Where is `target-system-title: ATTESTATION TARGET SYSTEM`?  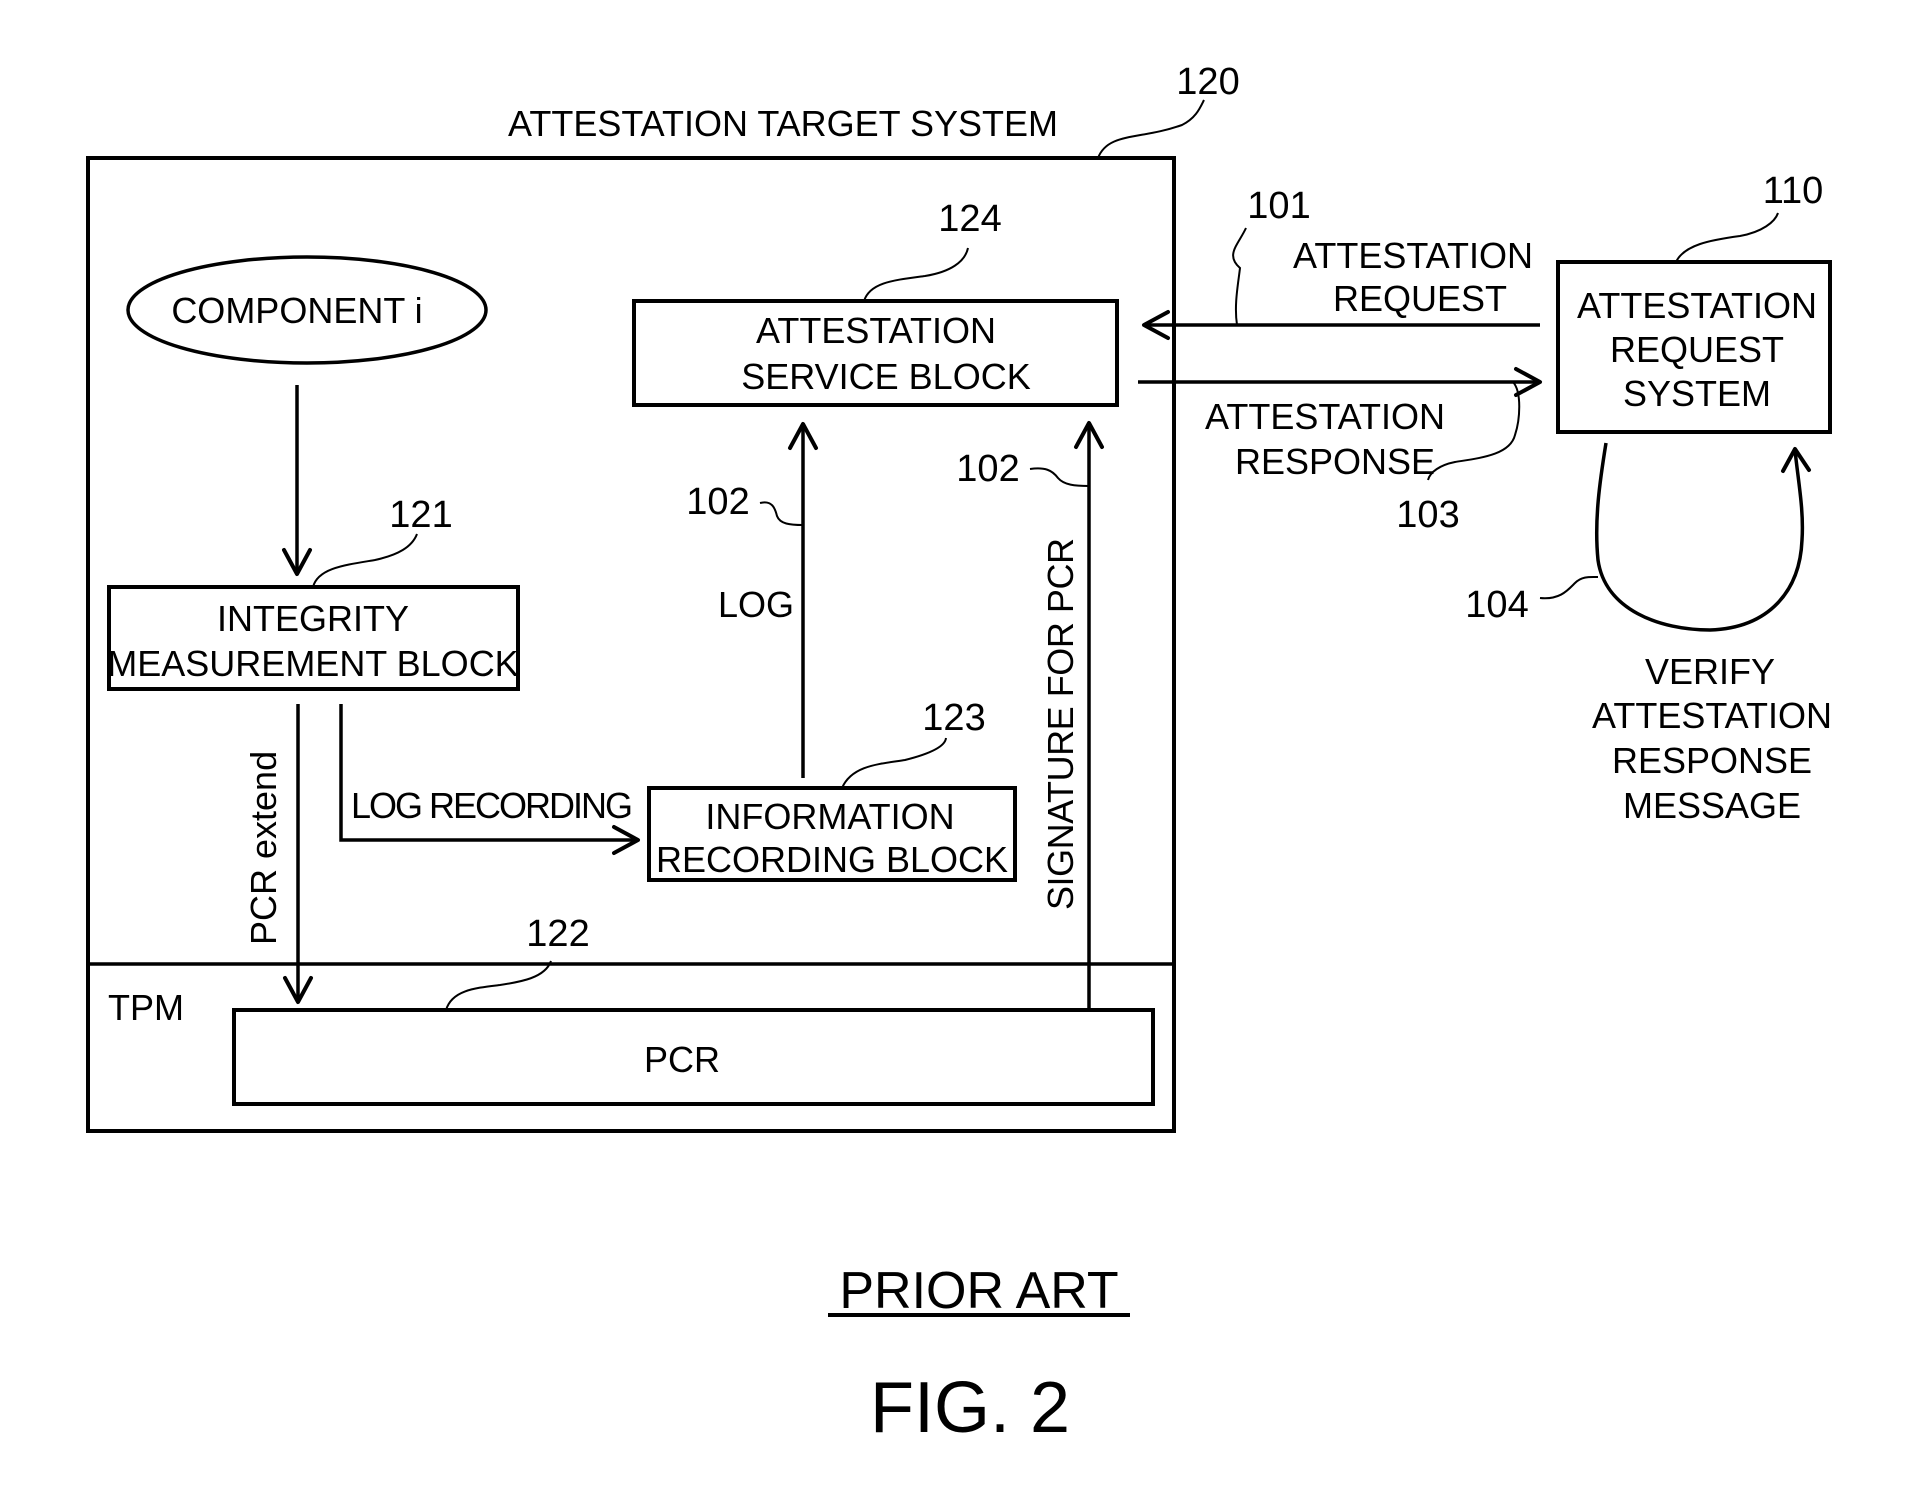 target-system-title: ATTESTATION TARGET SYSTEM is located at coordinates (783, 123).